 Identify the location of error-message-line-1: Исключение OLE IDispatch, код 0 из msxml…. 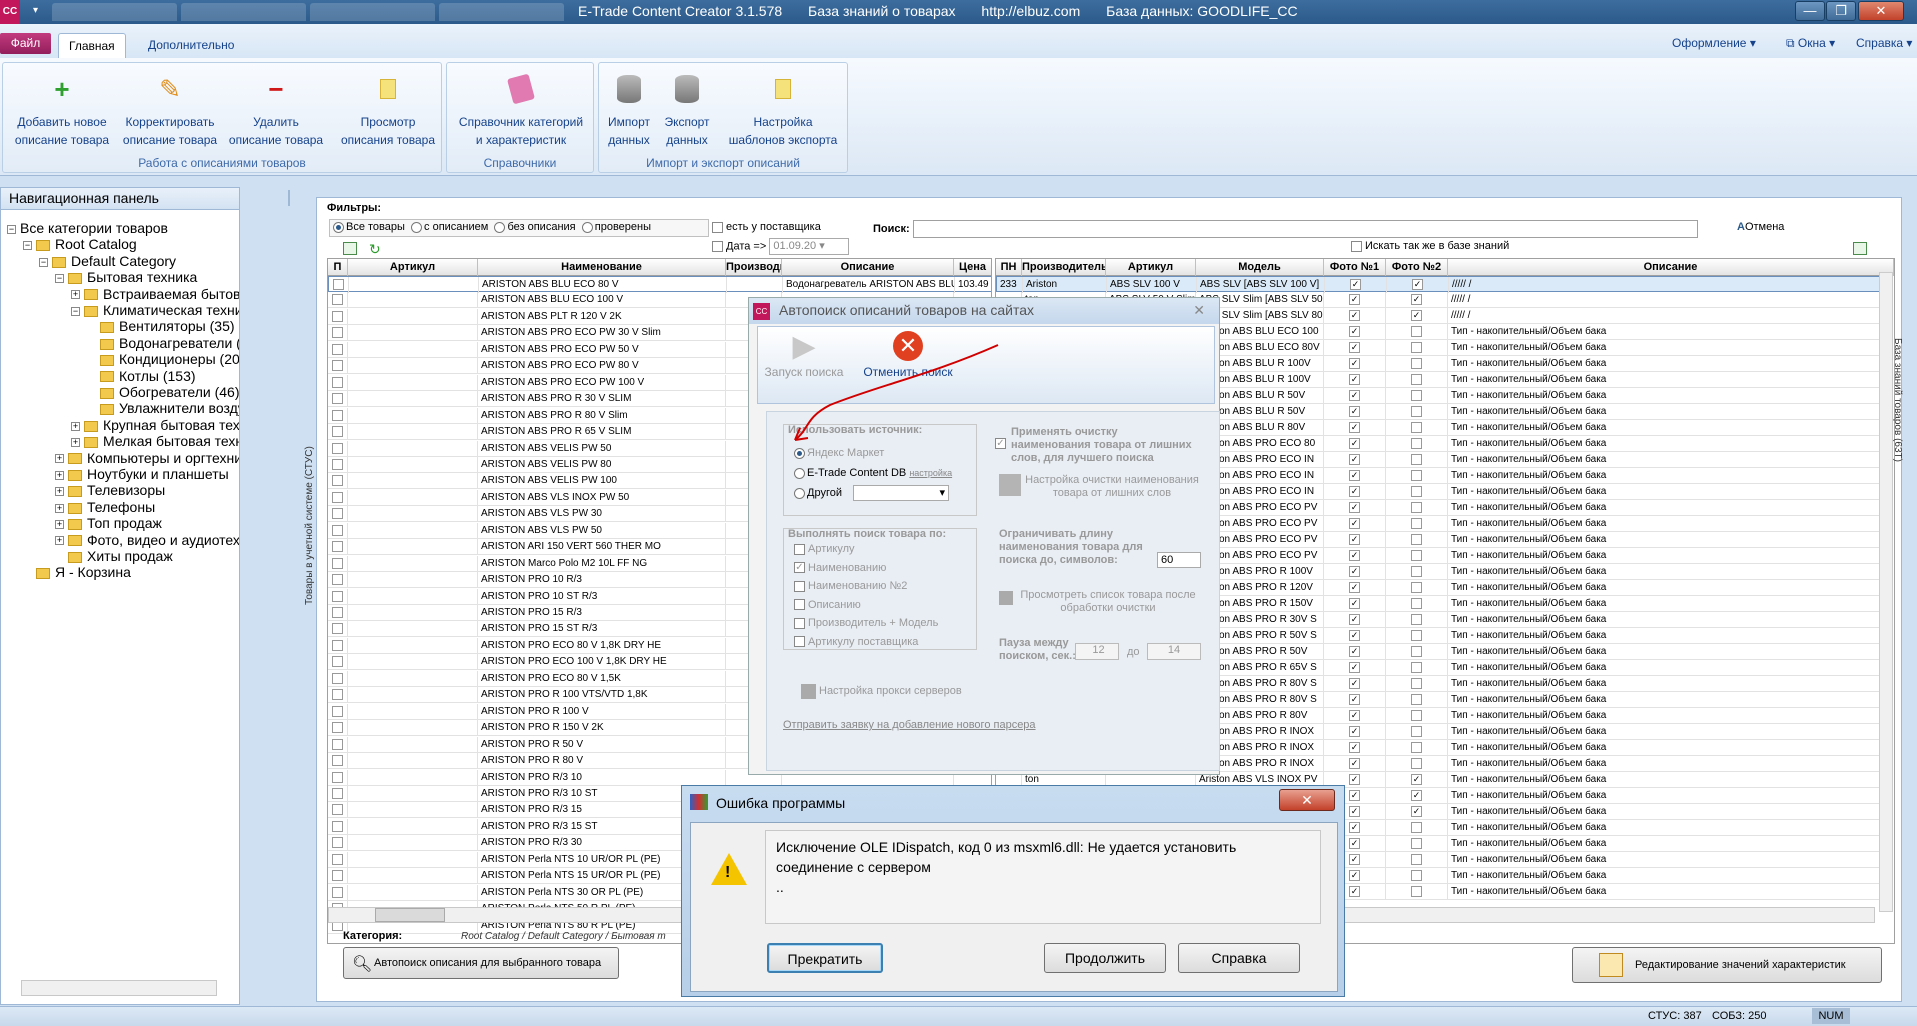
(1006, 847).